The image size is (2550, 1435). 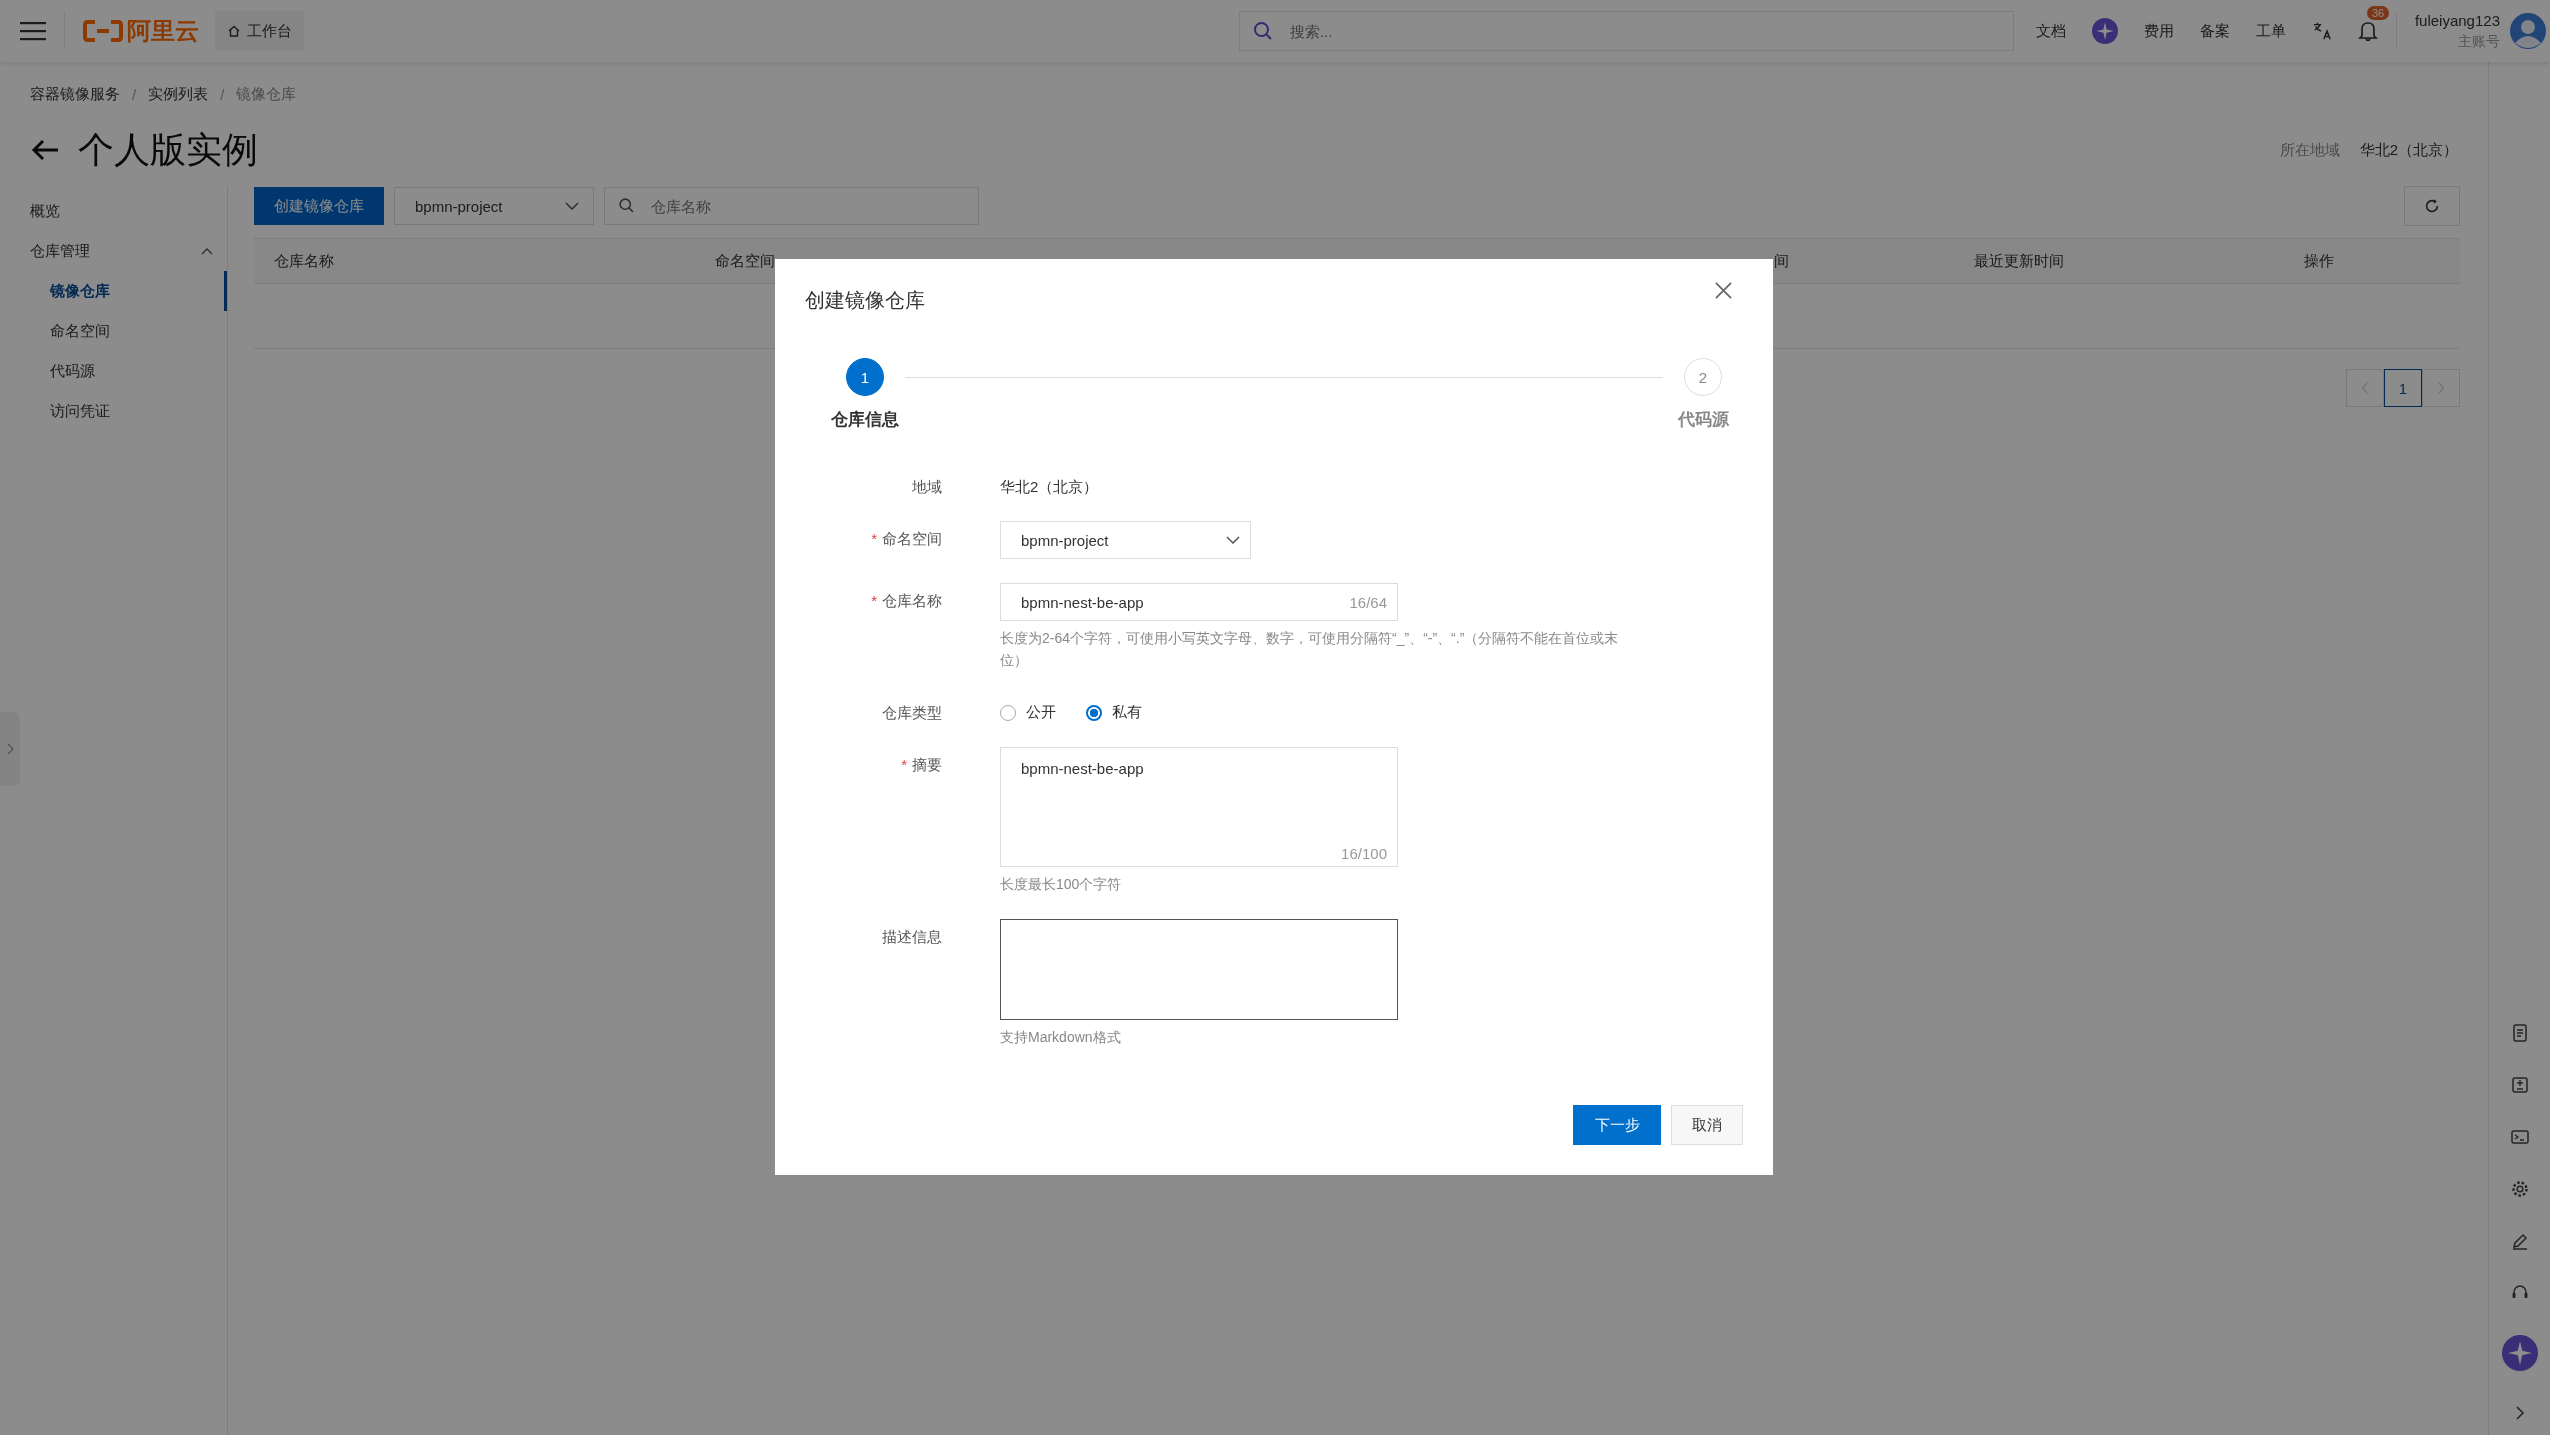 What do you see at coordinates (921, 764) in the screenshot?
I see `field-label: * 摘要` at bounding box center [921, 764].